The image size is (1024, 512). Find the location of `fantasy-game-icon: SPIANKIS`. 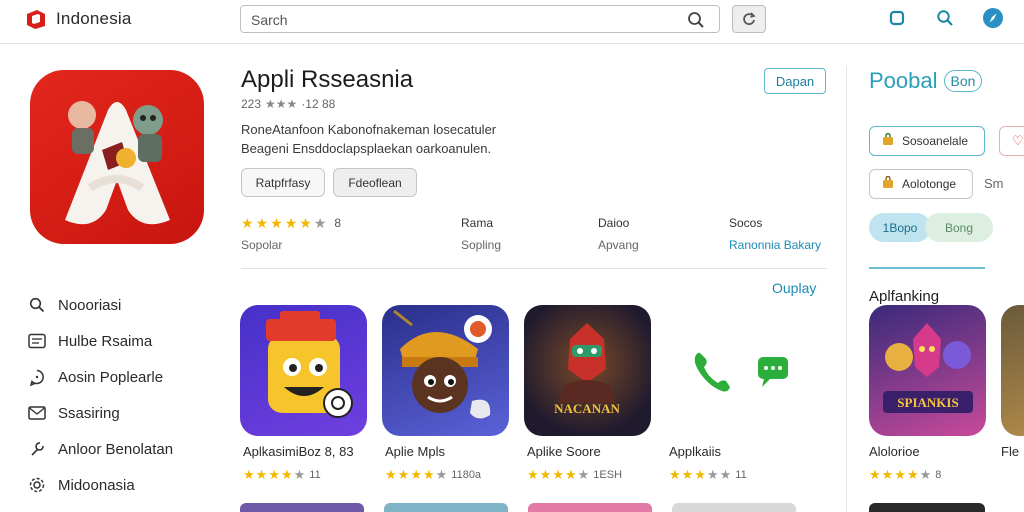

fantasy-game-icon: SPIANKIS is located at coordinates (928, 368).